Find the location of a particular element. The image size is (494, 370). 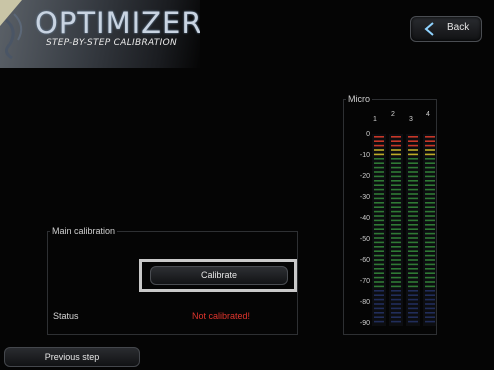

calibrate-button: Calibrate is located at coordinates (219, 275).